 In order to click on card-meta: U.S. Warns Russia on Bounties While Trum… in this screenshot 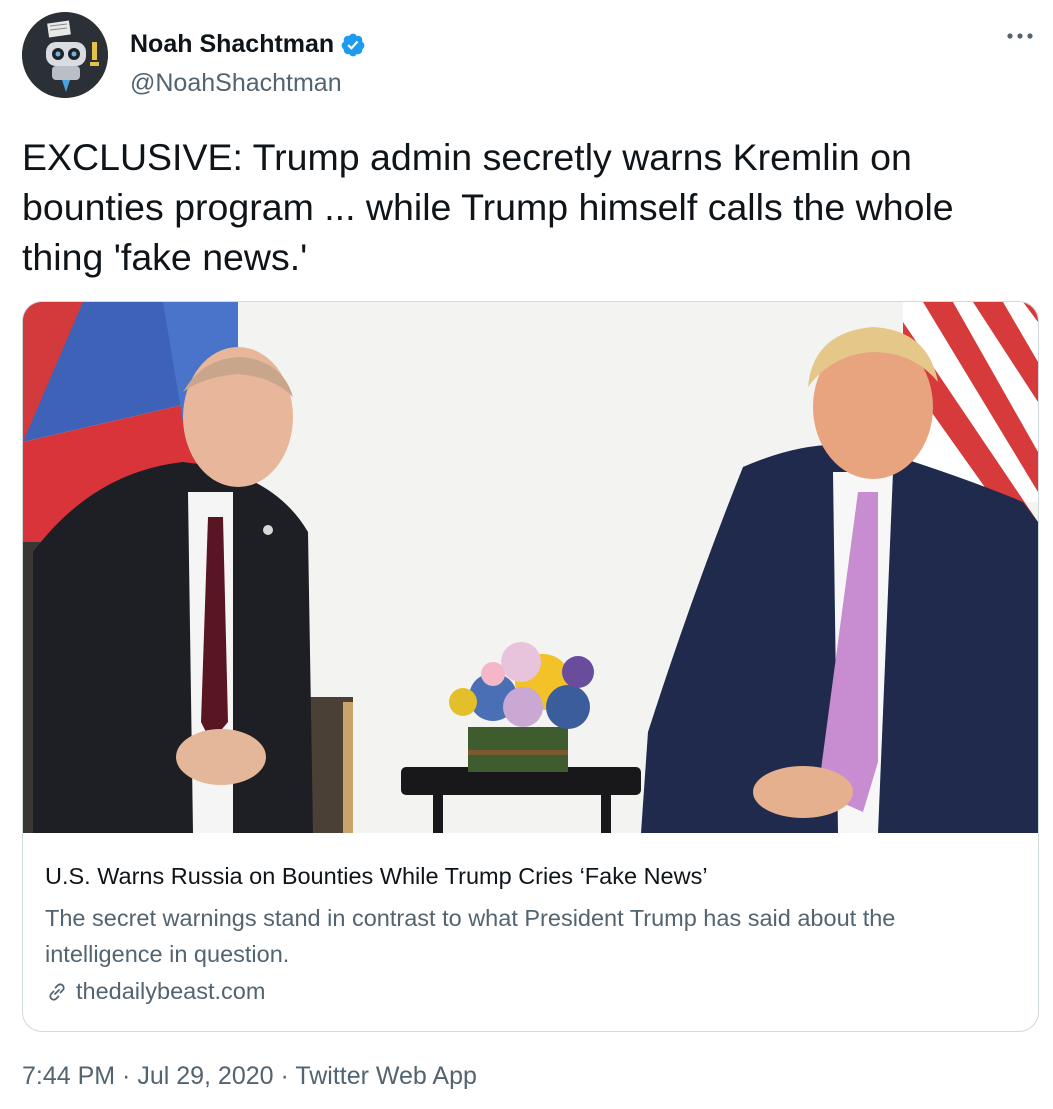, I will do `click(530, 933)`.